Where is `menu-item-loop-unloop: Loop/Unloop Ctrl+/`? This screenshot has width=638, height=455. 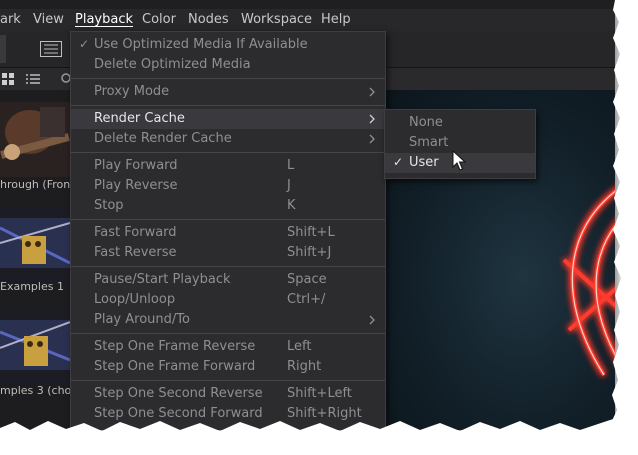
menu-item-loop-unloop: Loop/Unloop Ctrl+/ is located at coordinates (228, 300).